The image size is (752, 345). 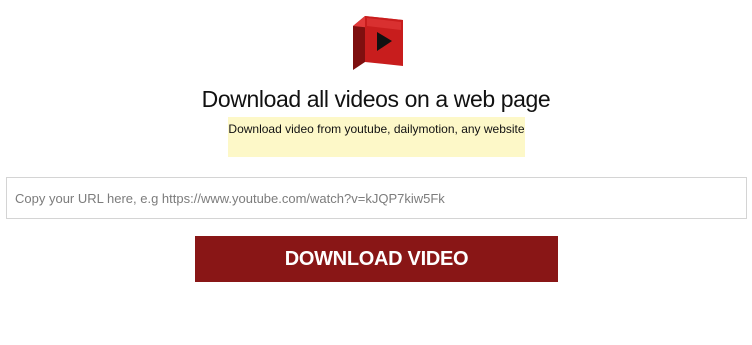 What do you see at coordinates (376, 198) in the screenshot?
I see `url-input` at bounding box center [376, 198].